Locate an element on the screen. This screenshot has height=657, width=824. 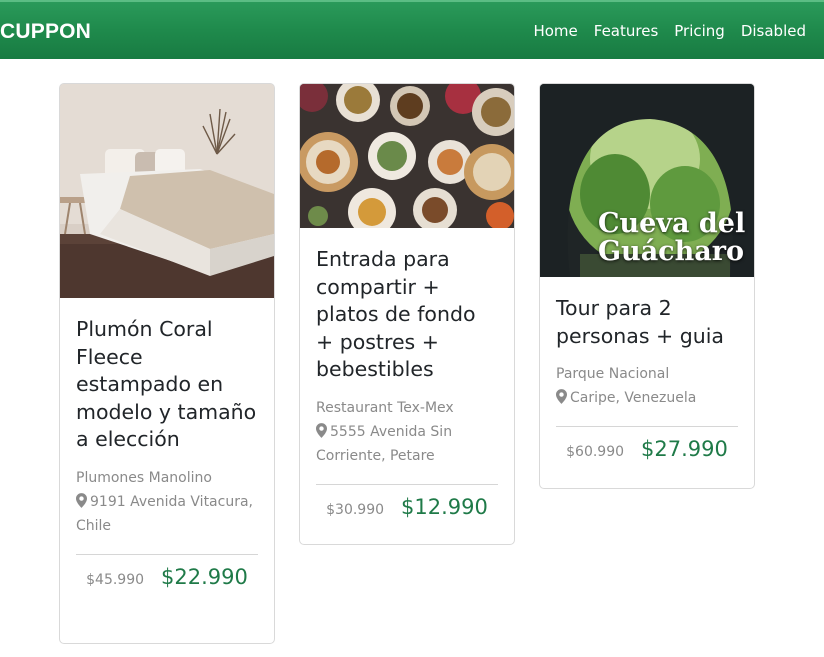
original-price: $45.990 is located at coordinates (115, 579).